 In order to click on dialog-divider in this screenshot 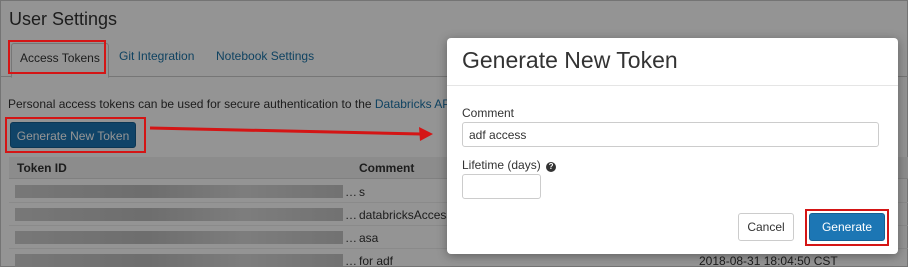, I will do `click(672, 85)`.